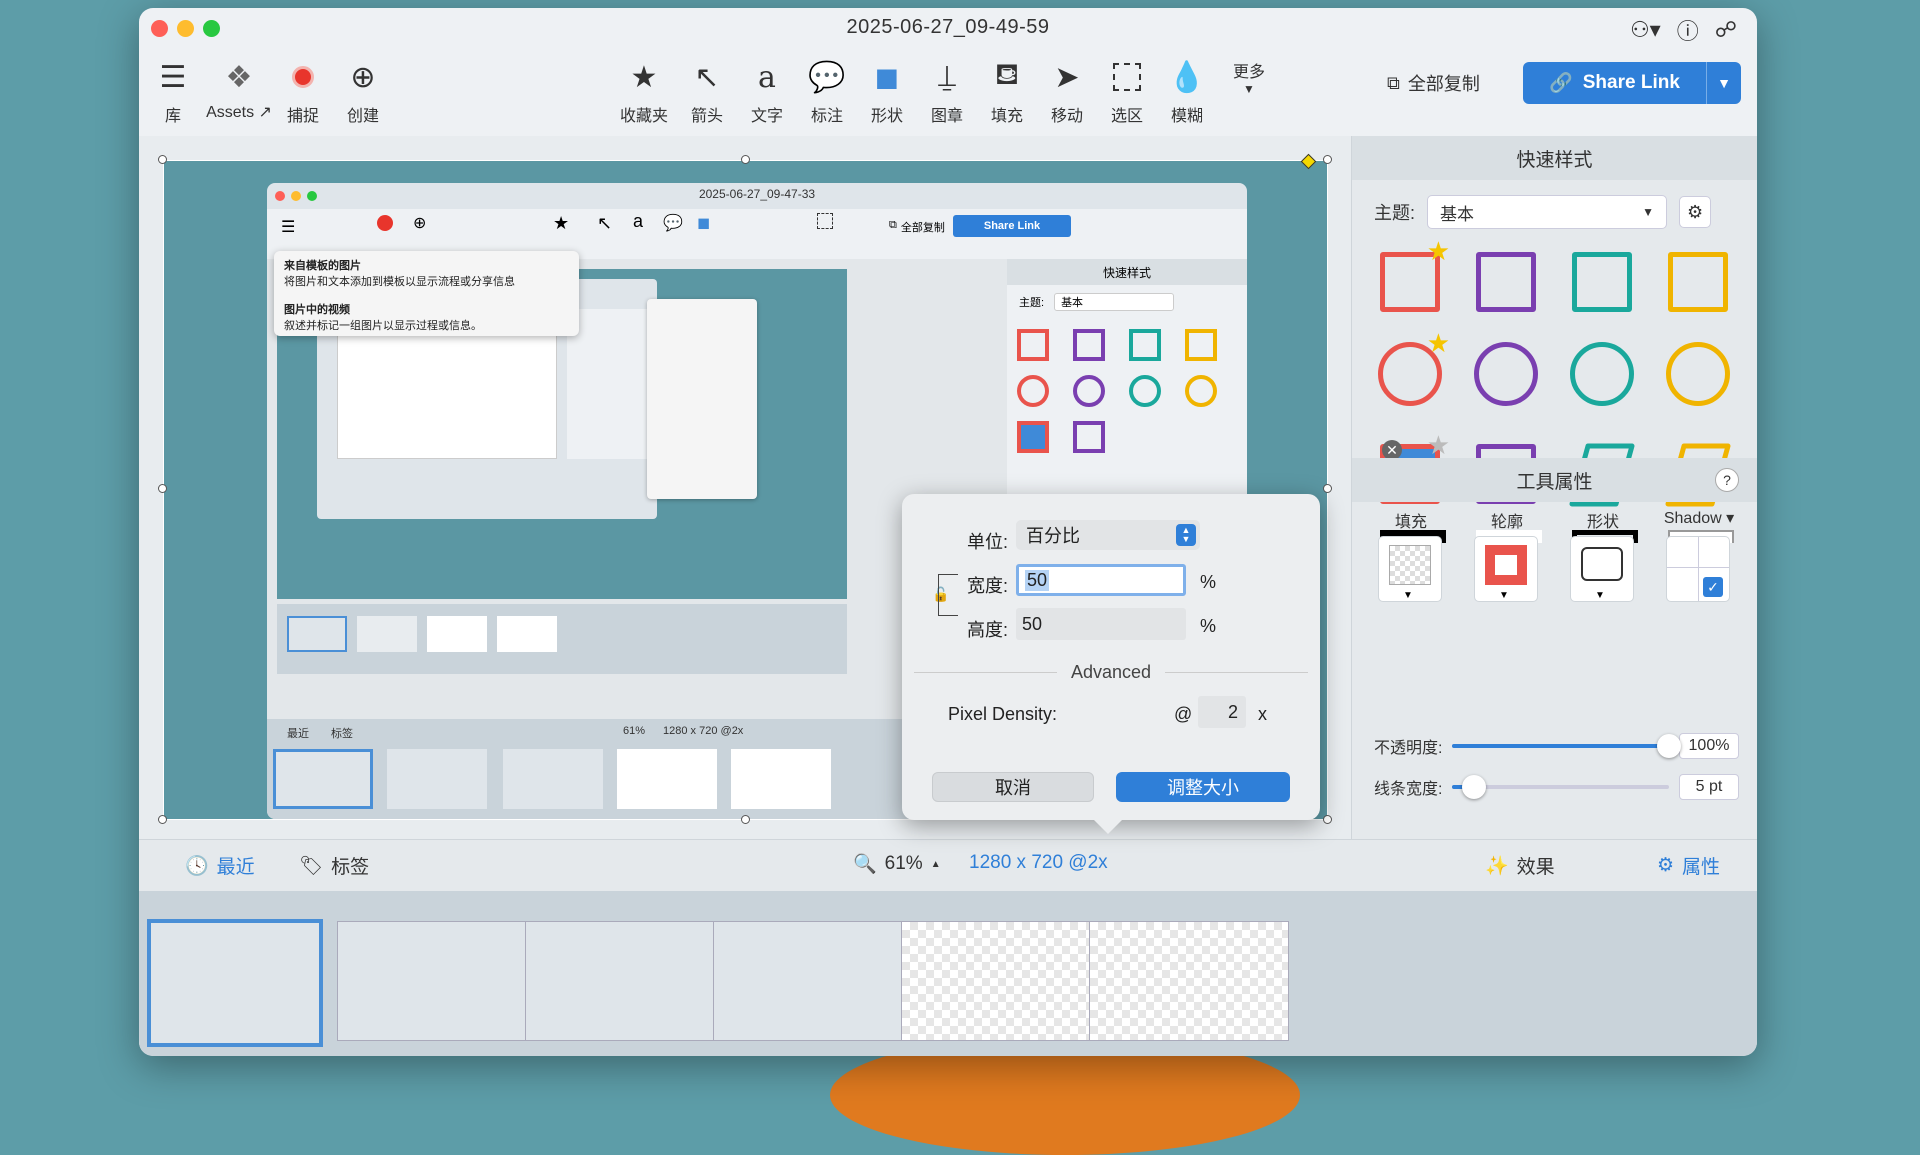  I want to click on callout-tool: 💬 标注, so click(827, 89).